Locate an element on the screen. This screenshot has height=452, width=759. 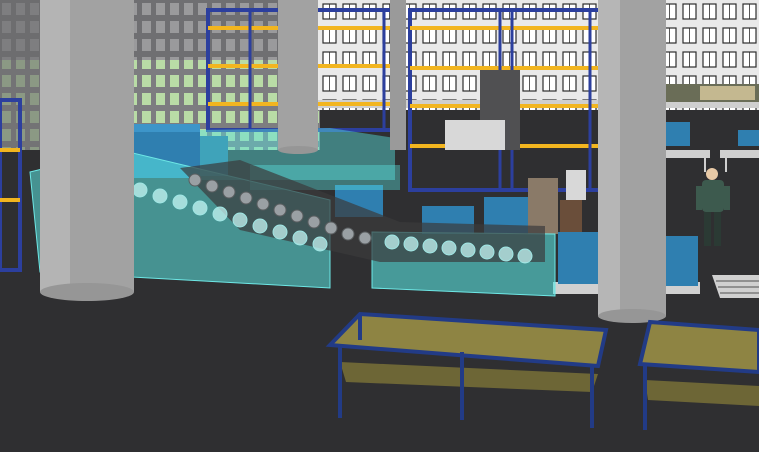
right-building-facade is located at coordinates (537, 55).